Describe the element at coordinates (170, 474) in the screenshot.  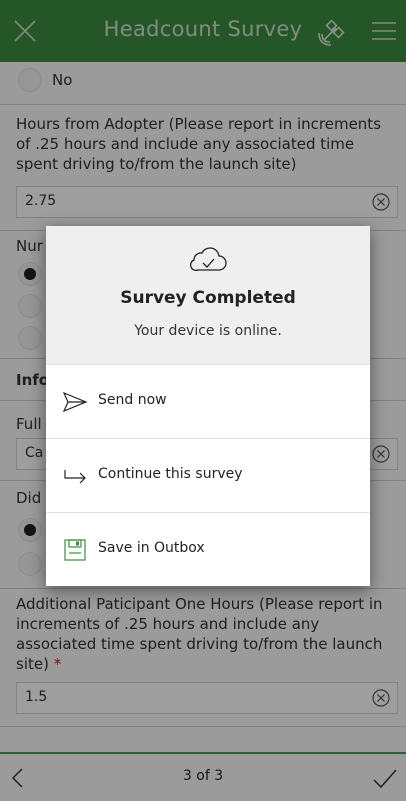
I see `continue-survey-label: Continue this survey` at that location.